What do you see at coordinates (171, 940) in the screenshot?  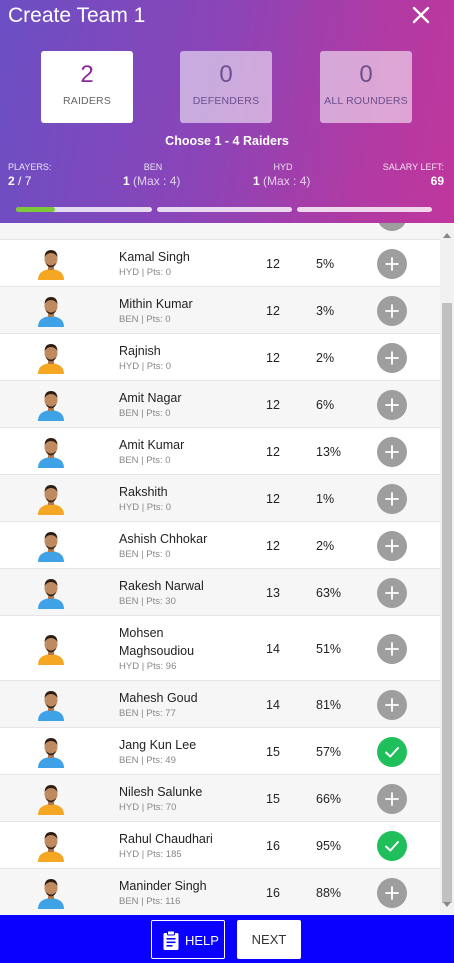 I see `clipboard-icon` at bounding box center [171, 940].